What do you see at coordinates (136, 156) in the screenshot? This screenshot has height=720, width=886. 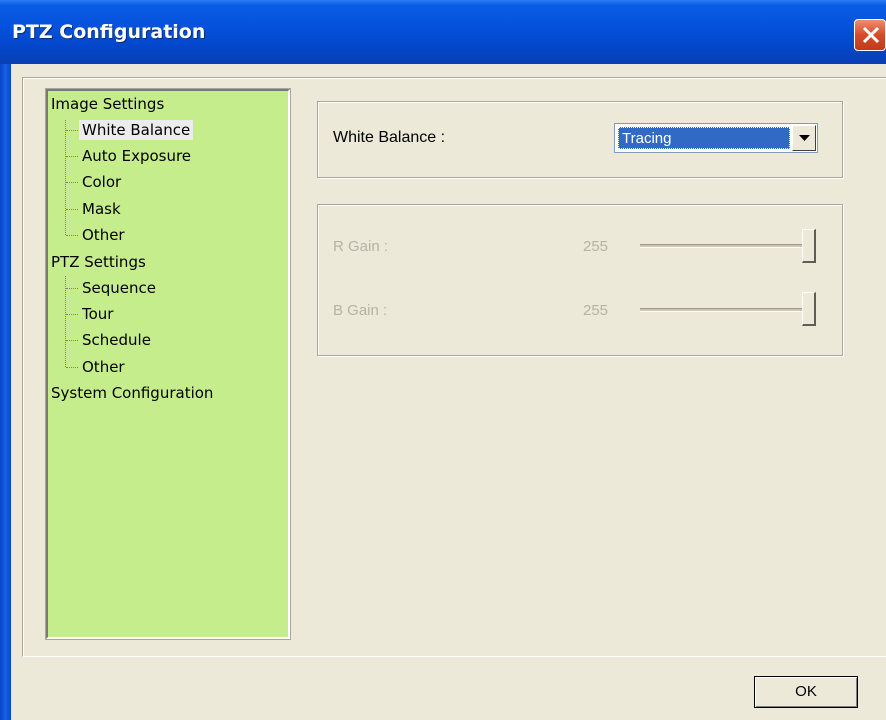 I see `tree-item-auto-exposure: Auto Exposure` at bounding box center [136, 156].